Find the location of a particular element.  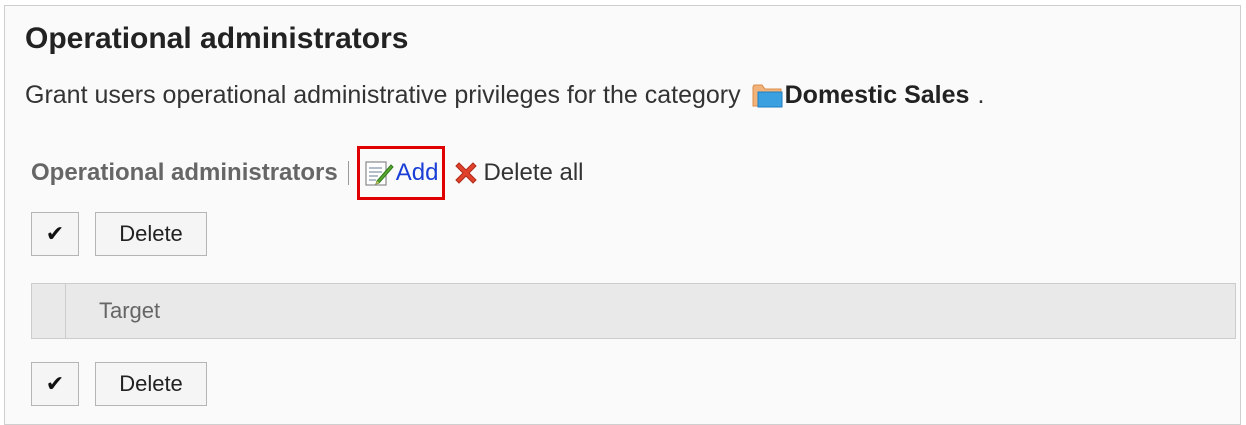

red-x-icon is located at coordinates (466, 173).